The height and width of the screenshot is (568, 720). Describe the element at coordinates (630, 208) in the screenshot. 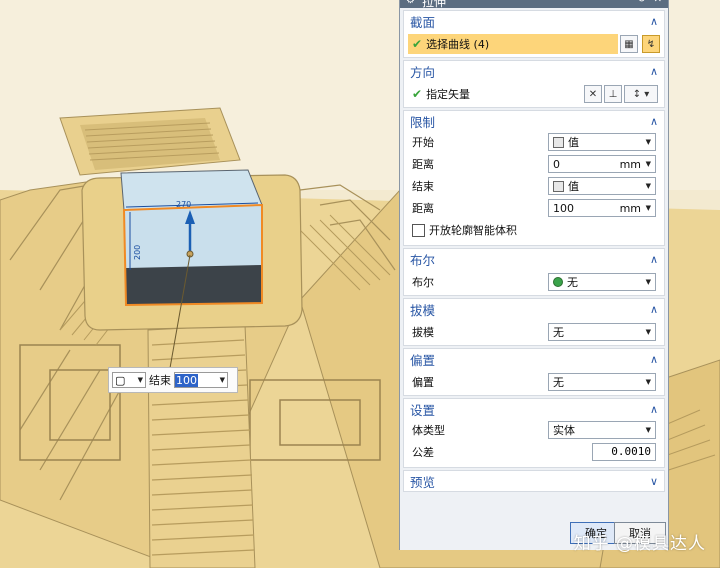

I see `end-distance-unit: mm` at that location.